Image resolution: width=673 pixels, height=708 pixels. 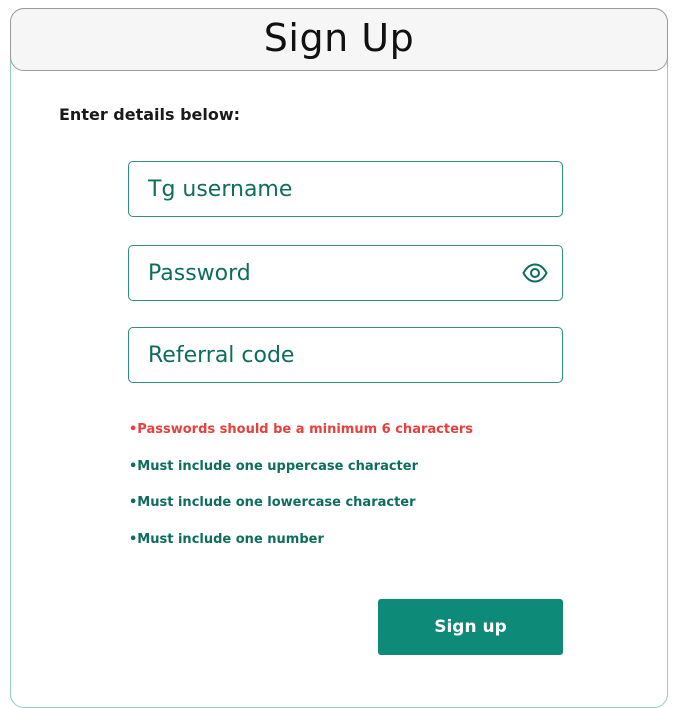 I want to click on card-header: Sign Up, so click(x=339, y=39).